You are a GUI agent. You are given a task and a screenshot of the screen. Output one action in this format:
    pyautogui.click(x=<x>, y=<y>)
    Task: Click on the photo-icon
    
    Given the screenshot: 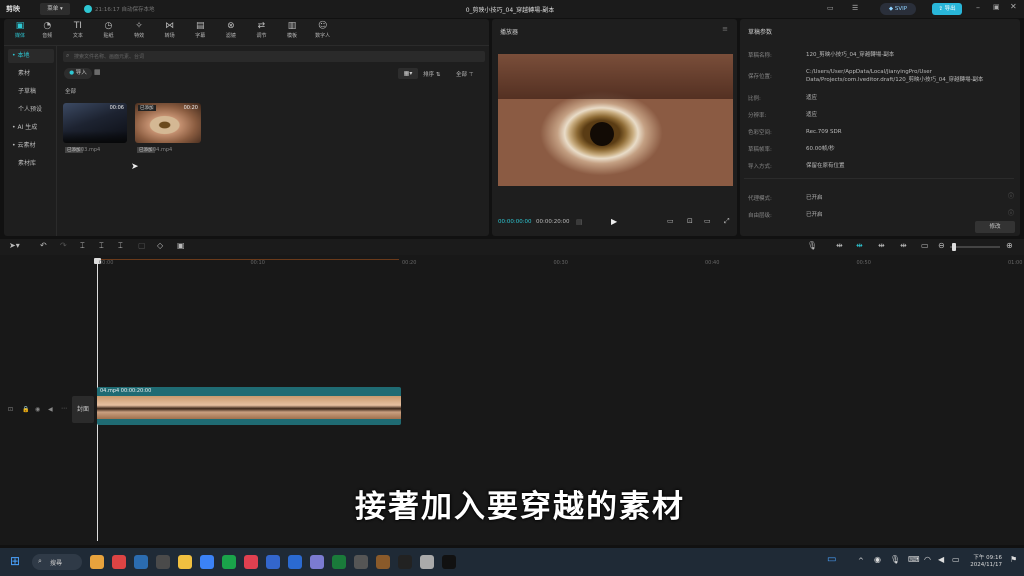 What is the action you would take?
    pyautogui.click(x=273, y=562)
    